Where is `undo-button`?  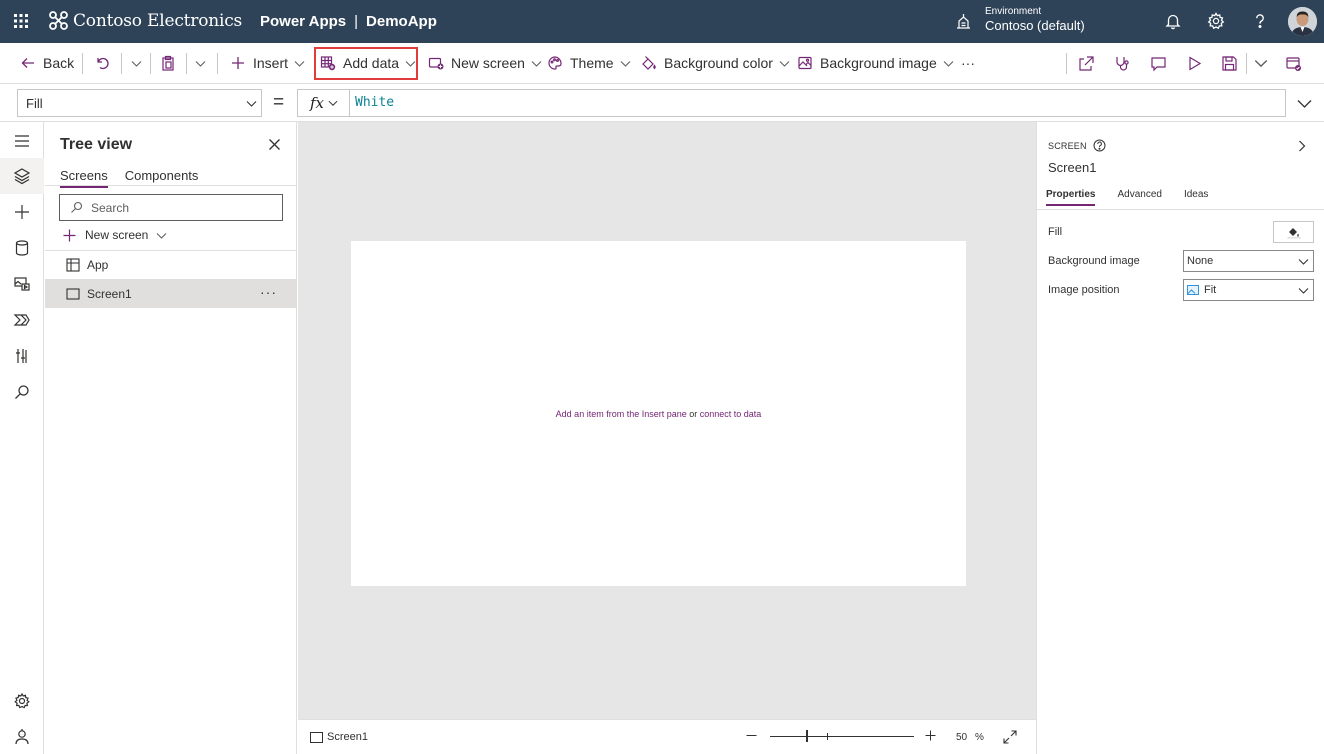 undo-button is located at coordinates (106, 63).